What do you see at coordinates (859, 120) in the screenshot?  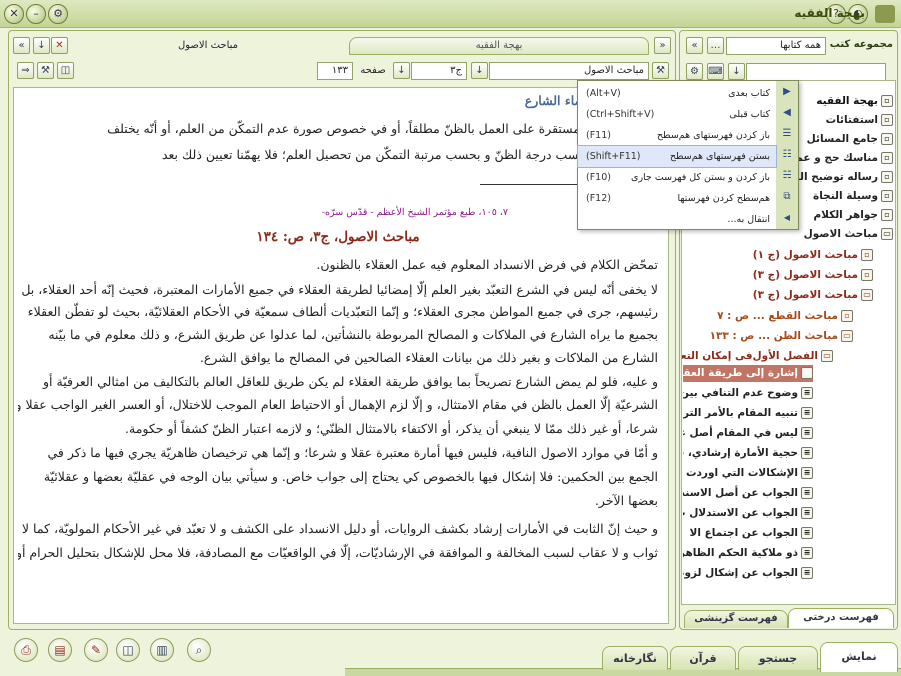 I see `tree-item: ▫استفتائات` at bounding box center [859, 120].